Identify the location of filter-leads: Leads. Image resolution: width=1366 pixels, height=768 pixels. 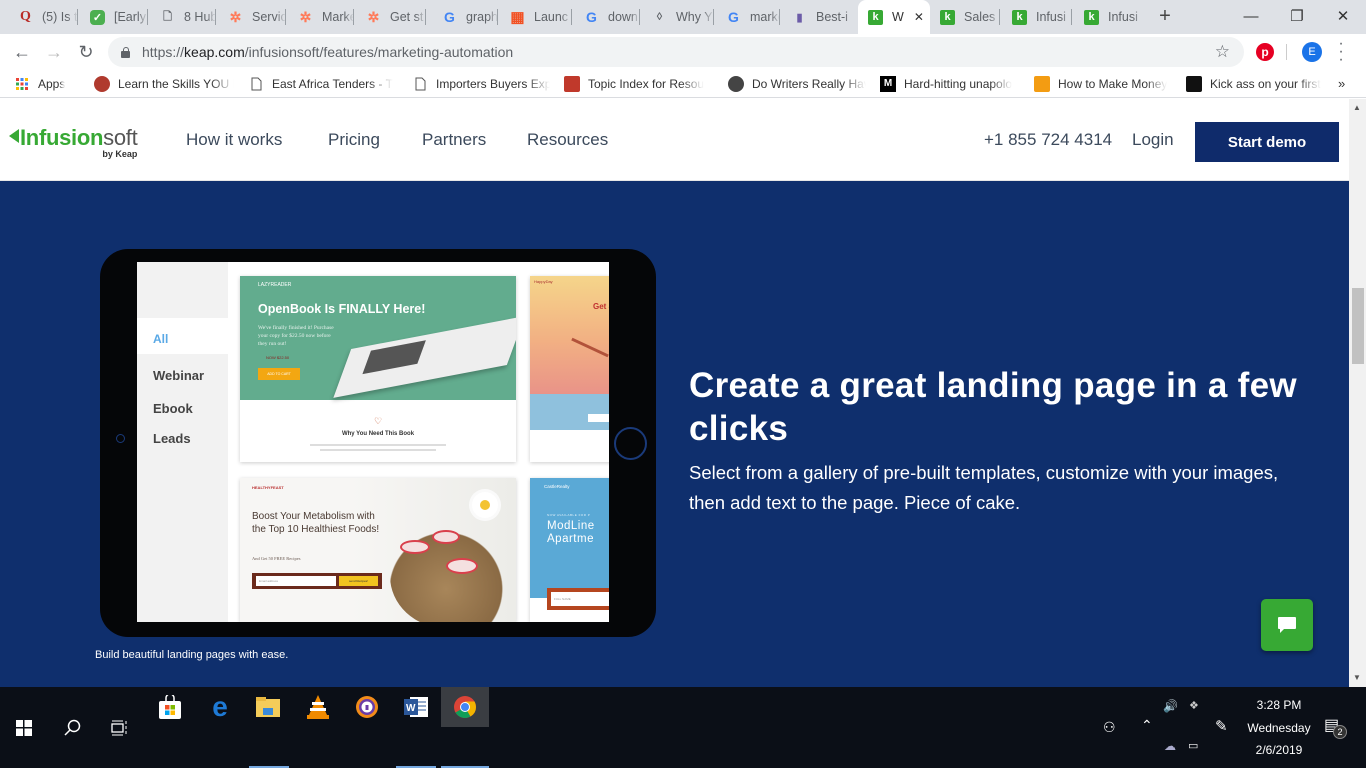
(172, 438).